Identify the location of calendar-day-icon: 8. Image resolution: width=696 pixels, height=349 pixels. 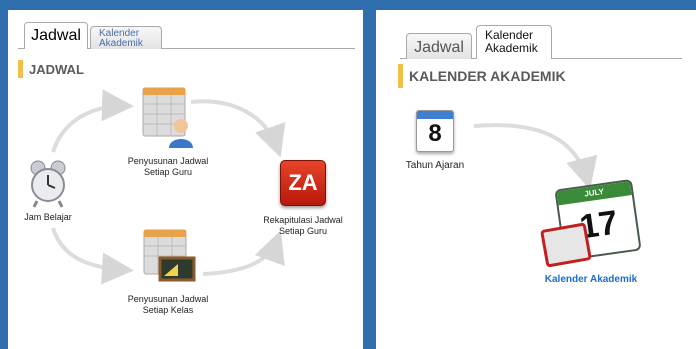
(435, 131).